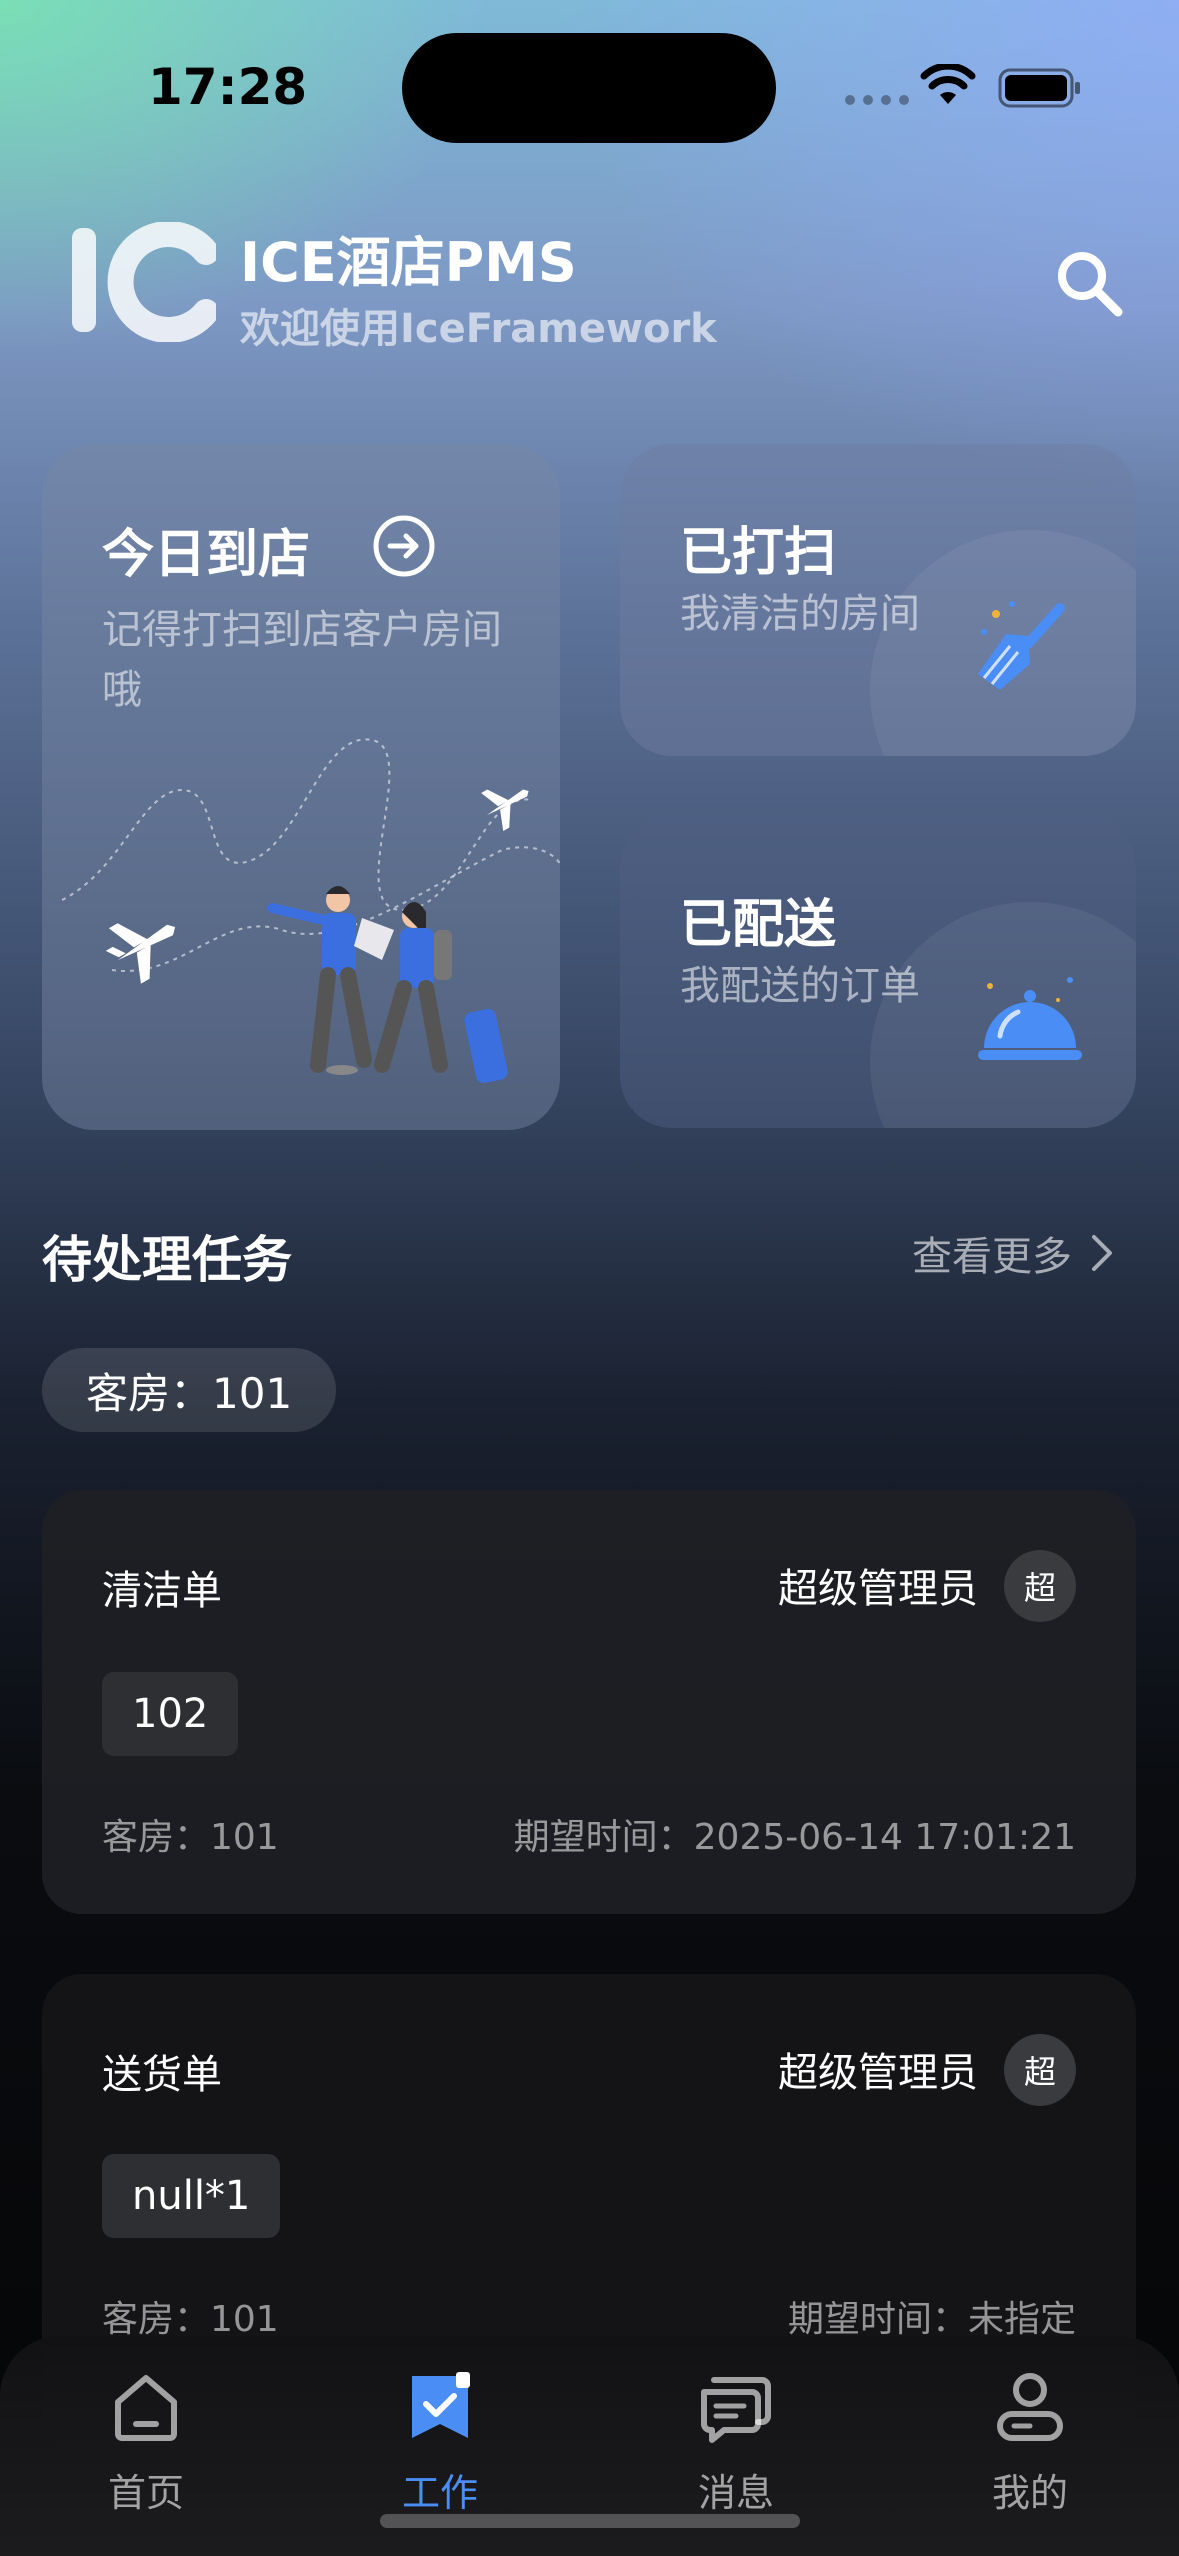 This screenshot has height=2556, width=1179. I want to click on view-more-link: 查看更多, so click(1013, 1253).